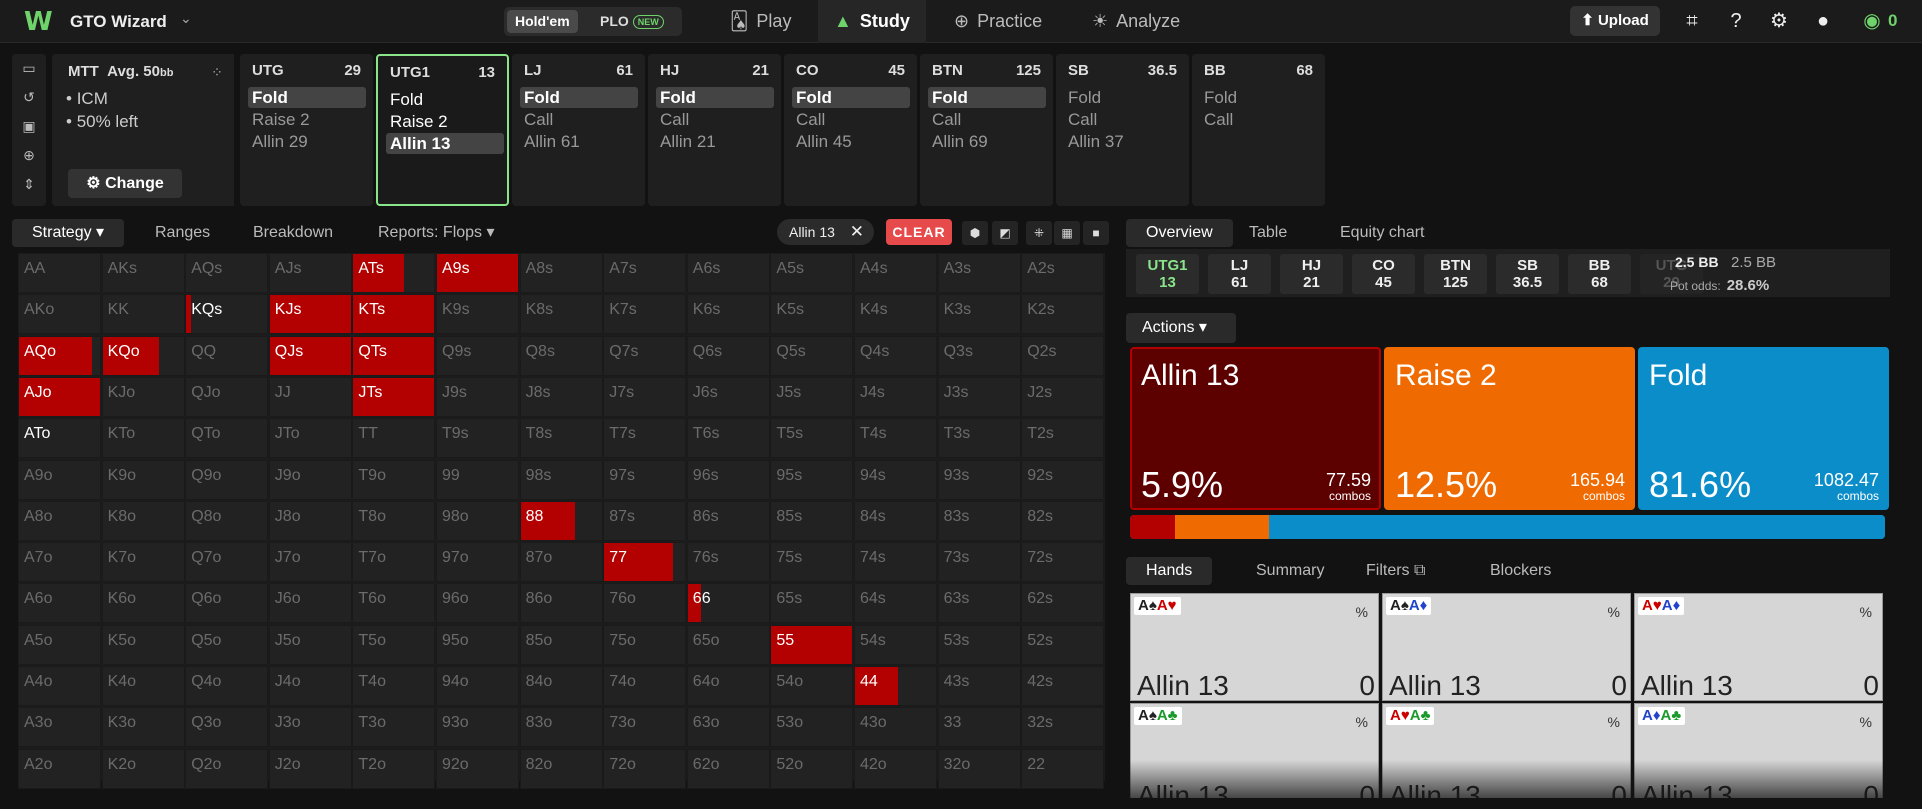 The height and width of the screenshot is (809, 1922). Describe the element at coordinates (1063, 562) in the screenshot. I see `hand-cell: 72s` at that location.